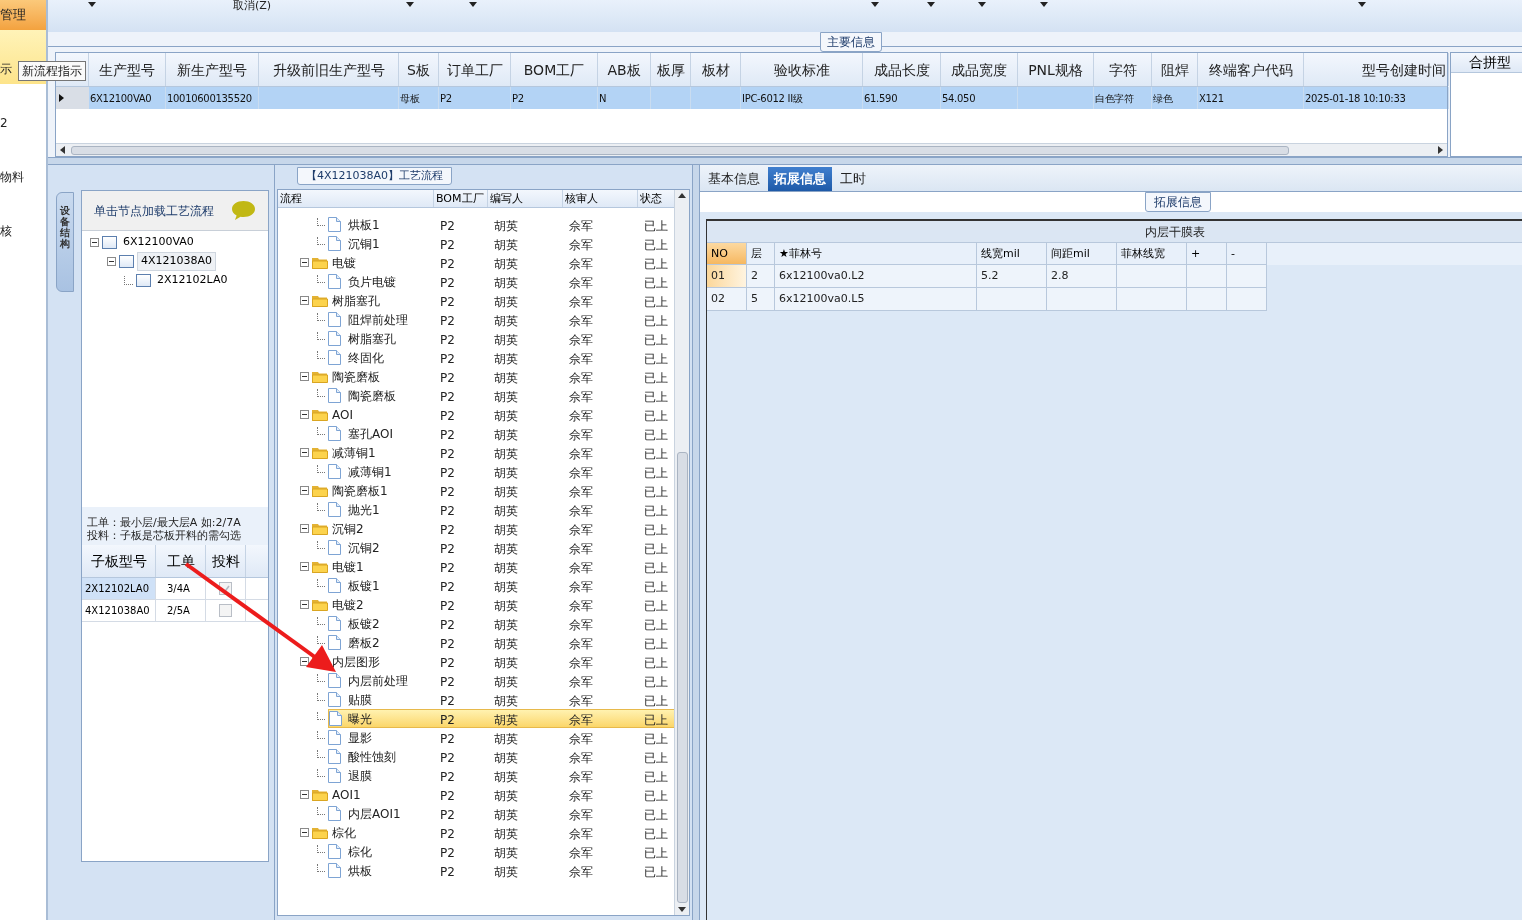  What do you see at coordinates (329, 69) in the screenshot?
I see `column-header: 升级前旧生产型号` at bounding box center [329, 69].